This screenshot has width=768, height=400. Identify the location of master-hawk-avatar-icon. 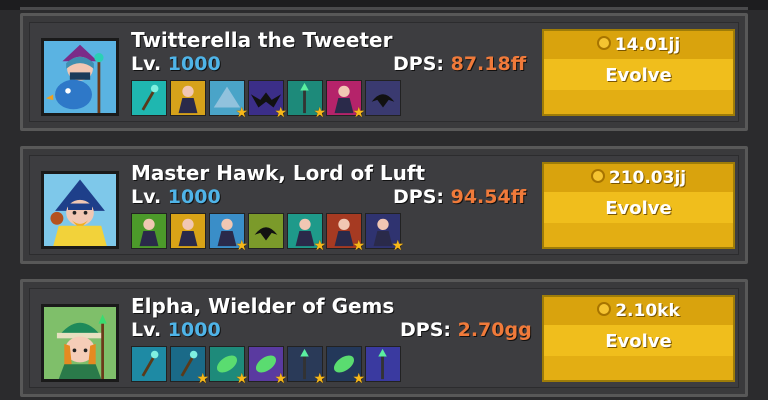
(80, 210).